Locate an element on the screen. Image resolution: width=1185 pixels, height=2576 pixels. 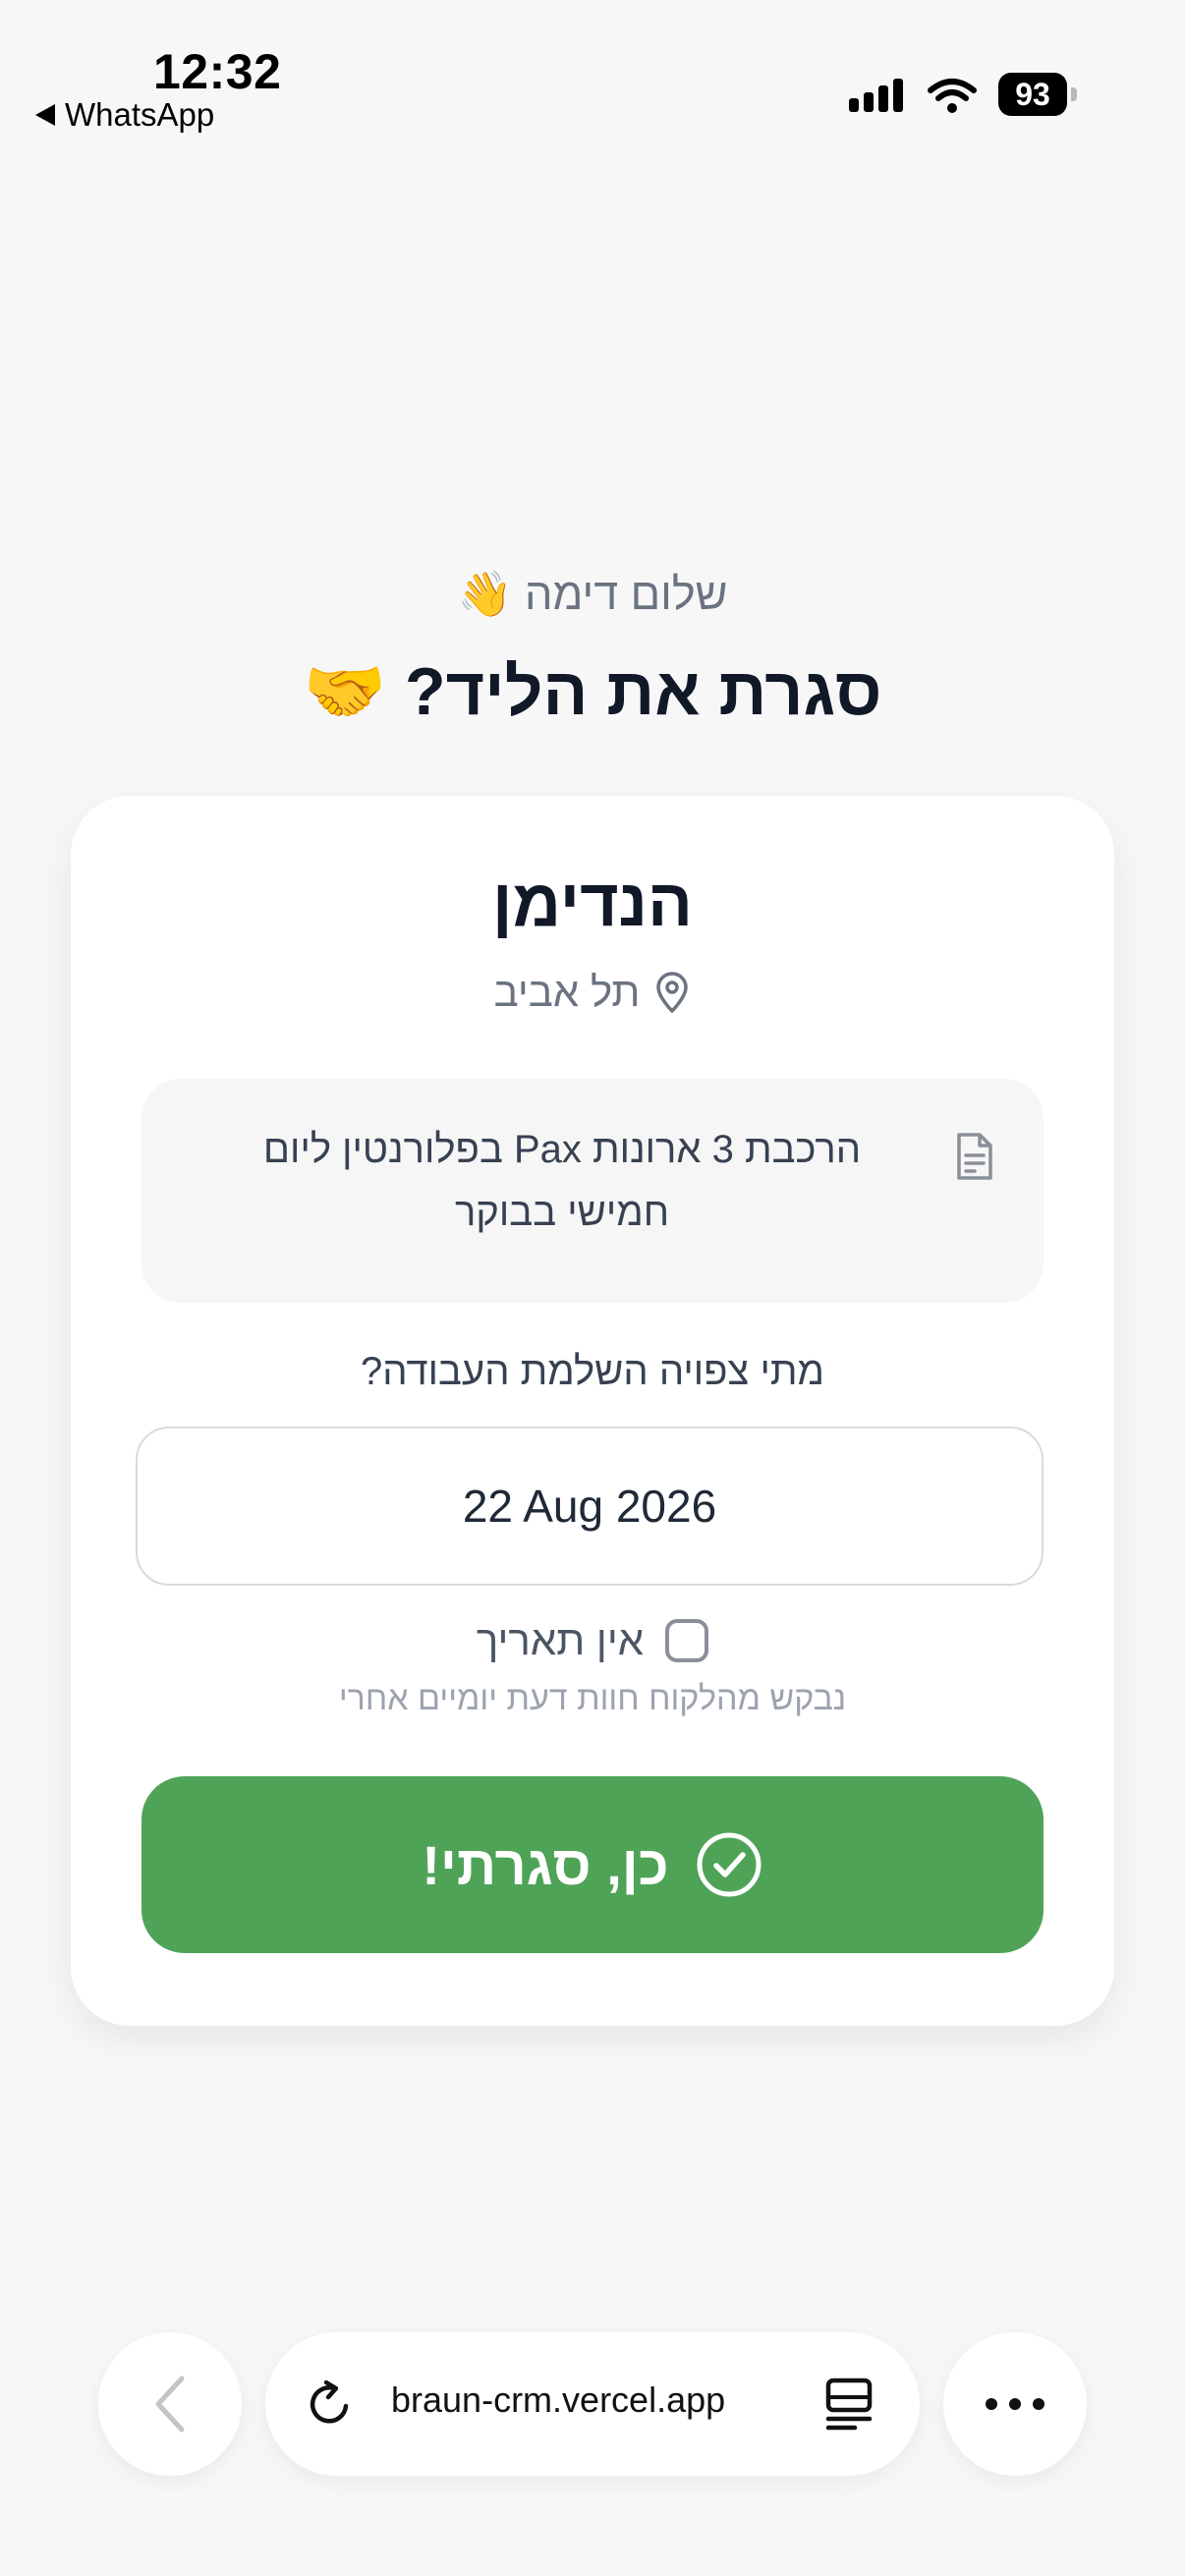
url-value: braun-crm.vercel.app is located at coordinates (559, 2400).